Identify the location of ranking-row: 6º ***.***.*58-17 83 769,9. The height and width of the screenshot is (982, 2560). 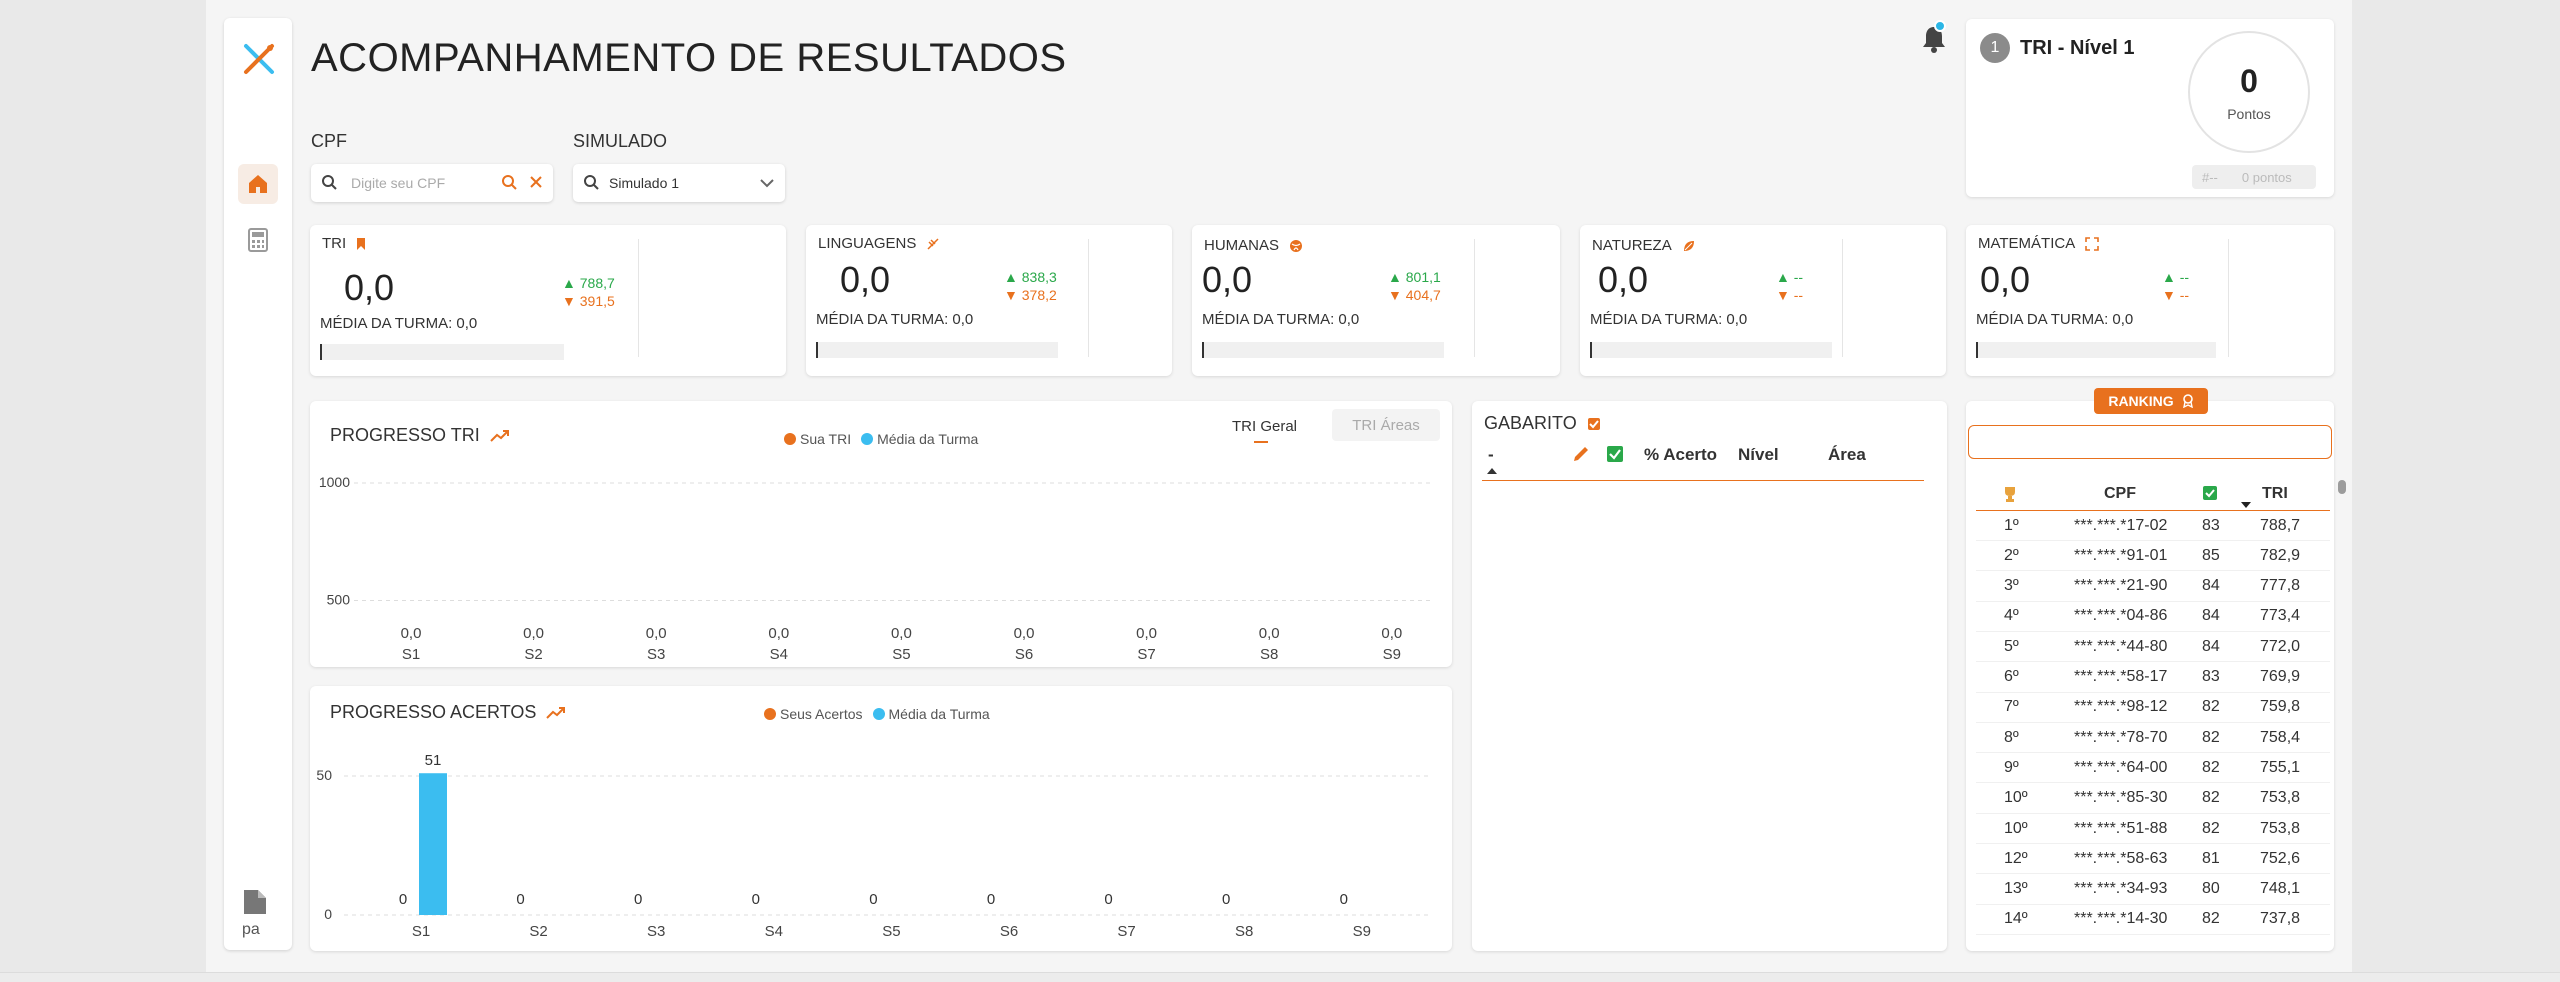
(2153, 678).